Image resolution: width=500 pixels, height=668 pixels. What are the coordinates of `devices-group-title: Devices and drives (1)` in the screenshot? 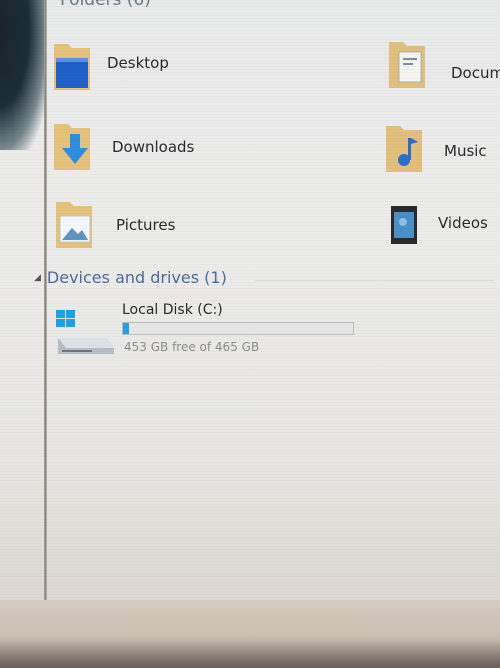 It's located at (136, 277).